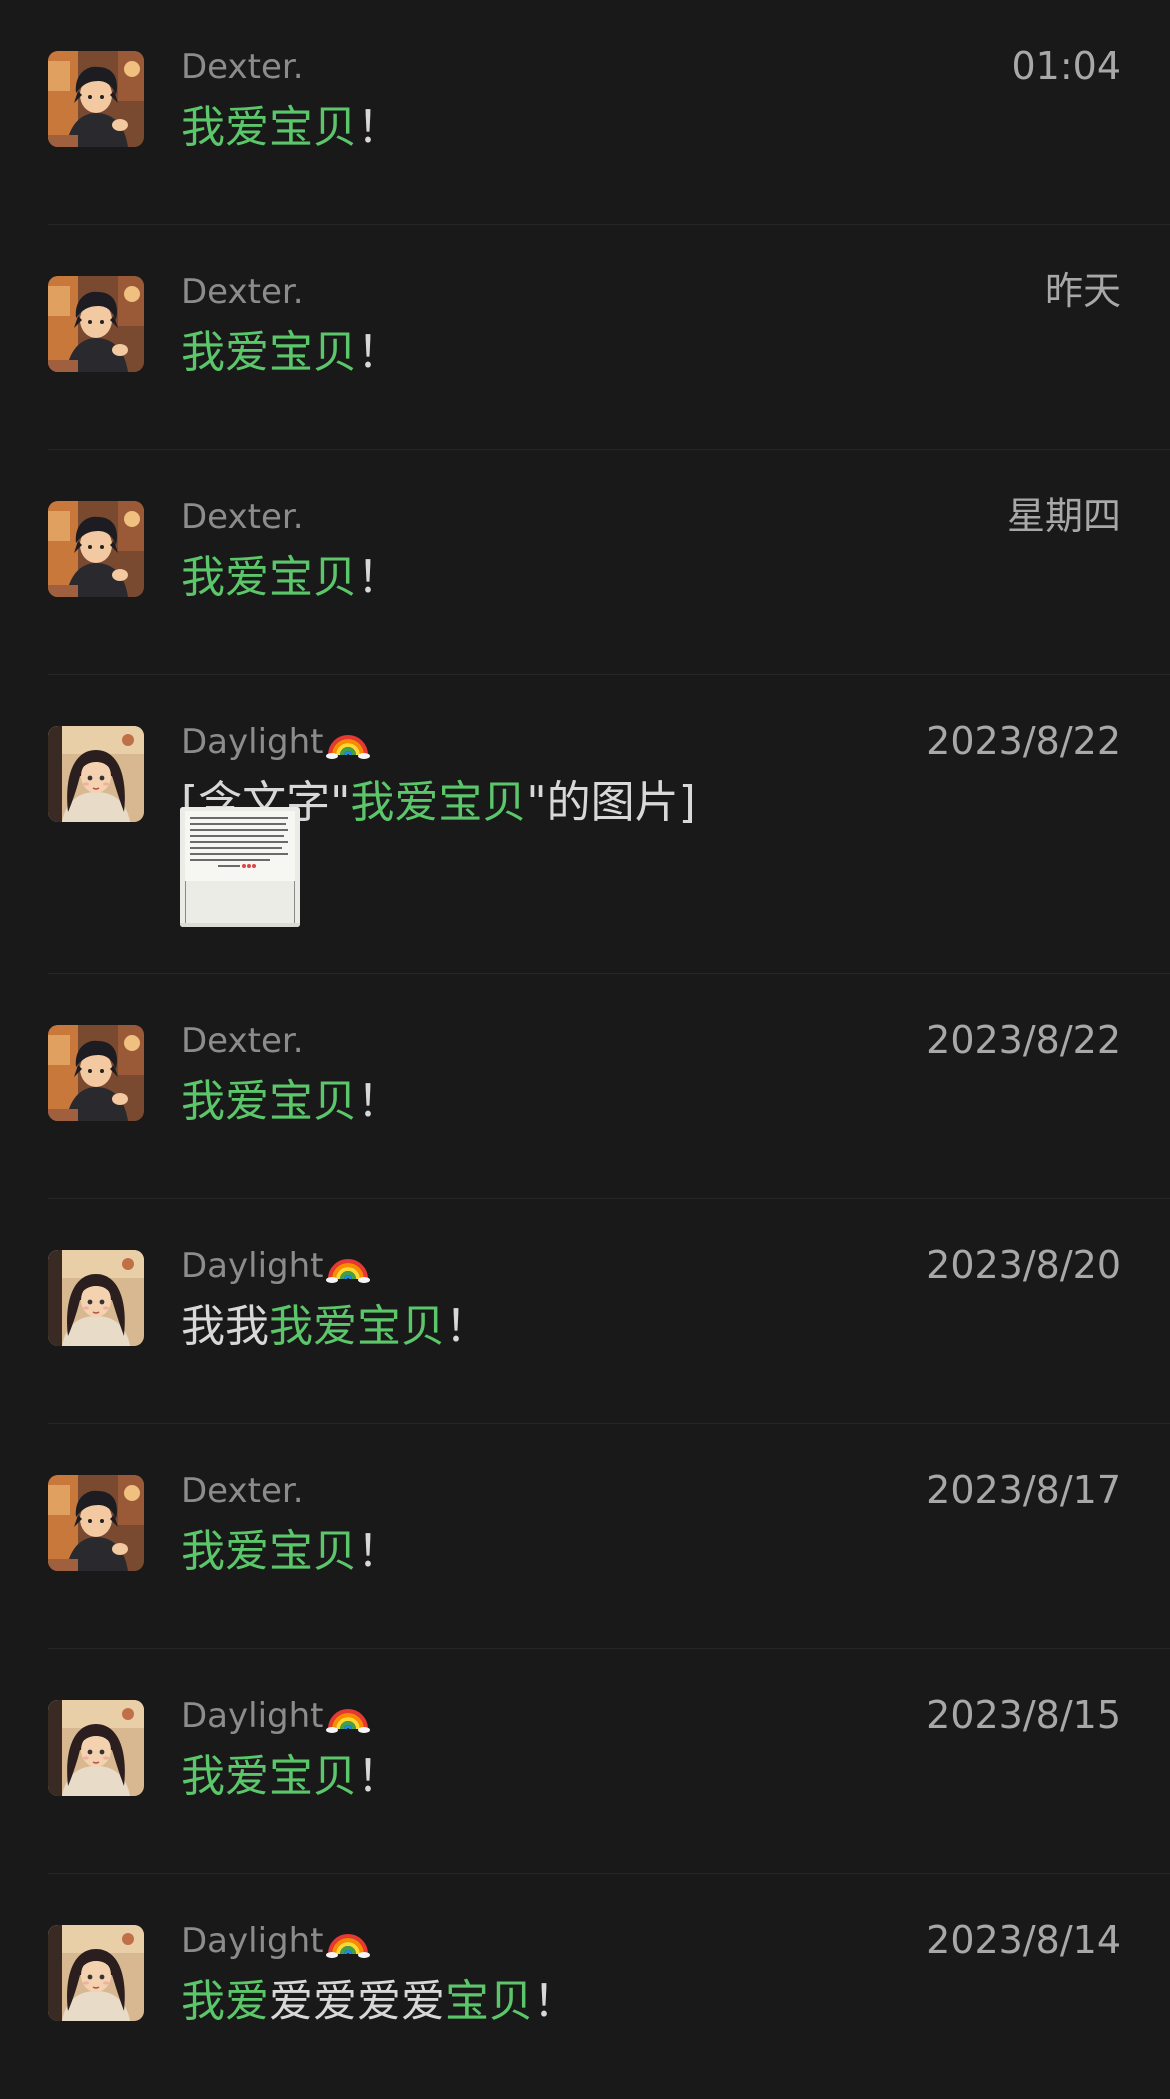 This screenshot has width=1170, height=2099. What do you see at coordinates (1023, 1715) in the screenshot?
I see `message-time: 2023/8/15` at bounding box center [1023, 1715].